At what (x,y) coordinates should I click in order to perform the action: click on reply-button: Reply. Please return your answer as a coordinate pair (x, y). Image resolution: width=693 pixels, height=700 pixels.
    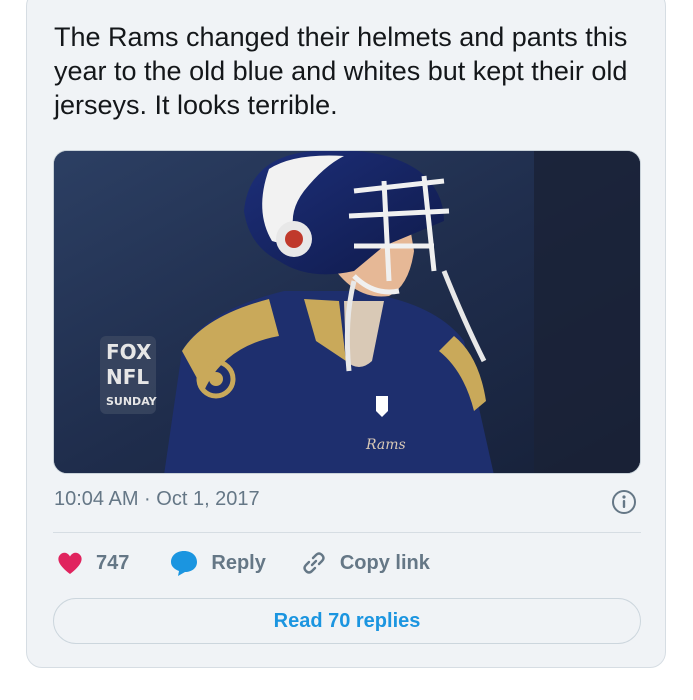
    Looking at the image, I should click on (217, 563).